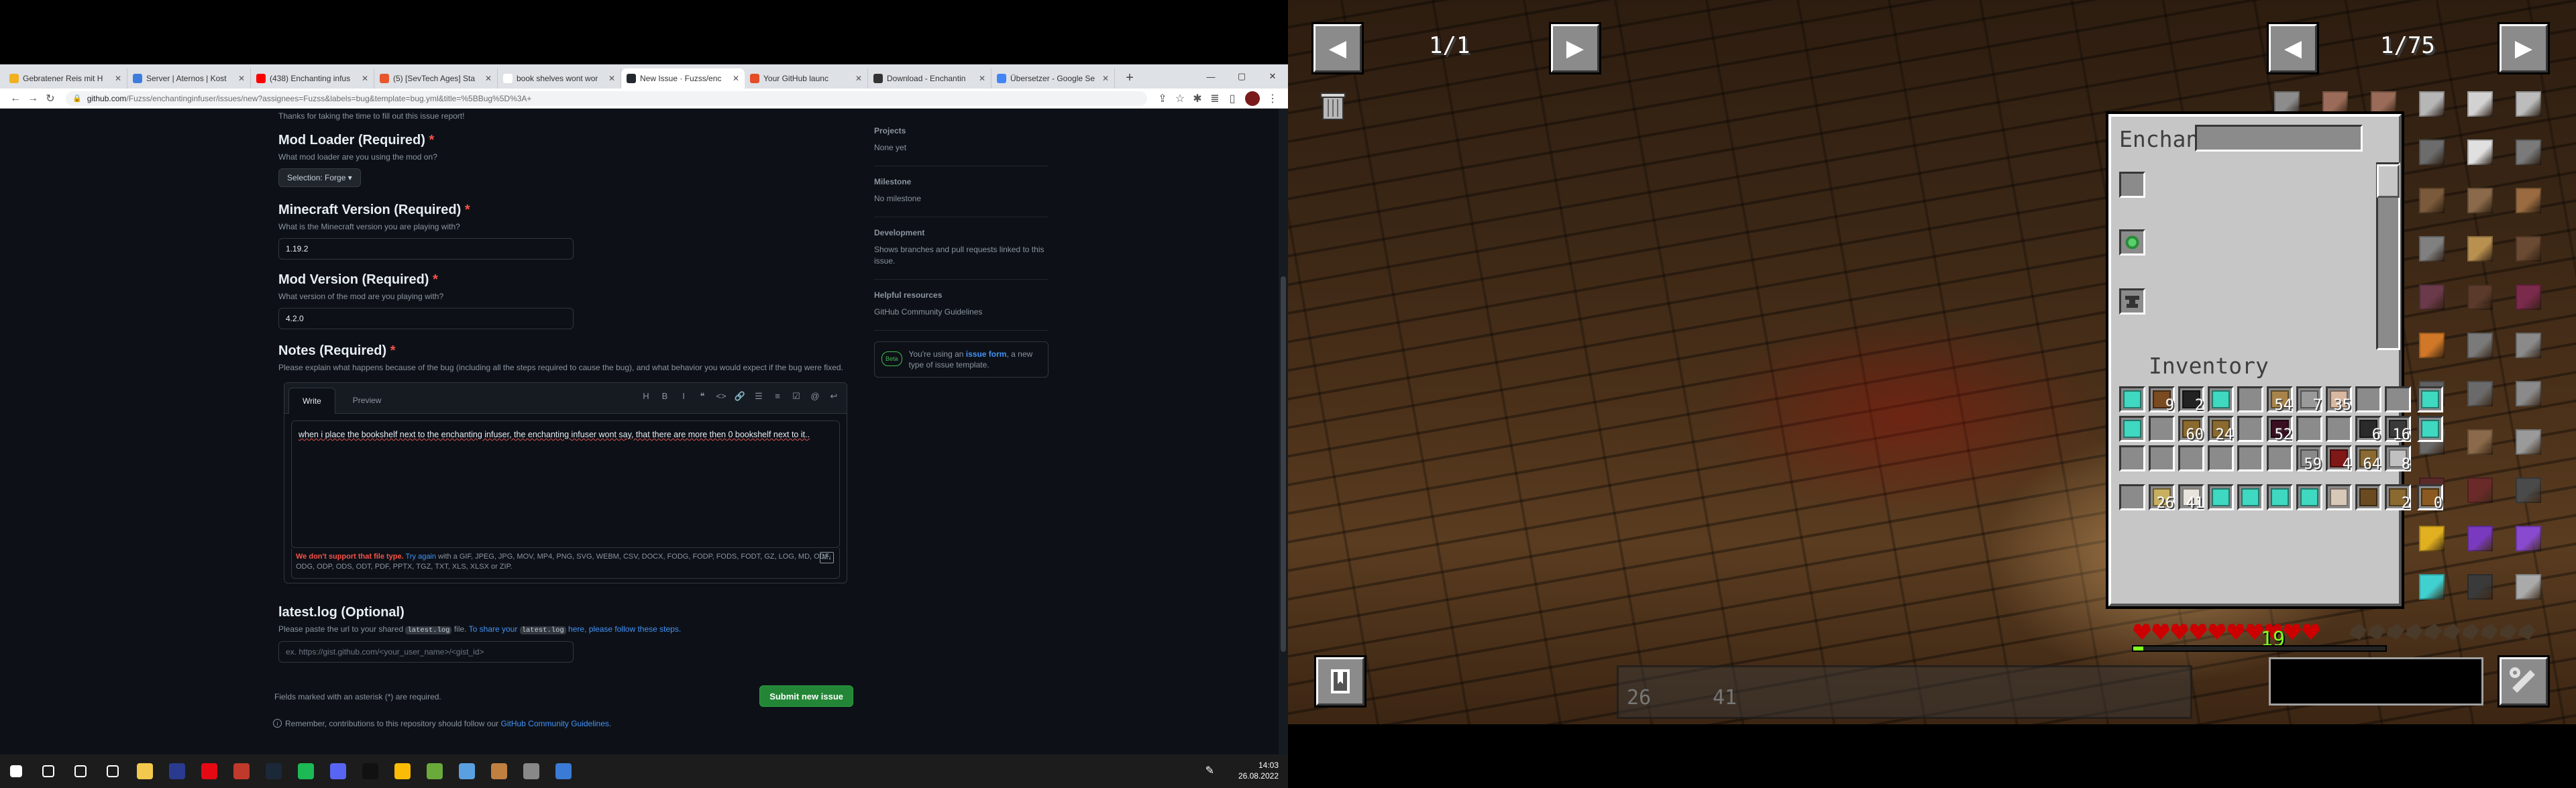  Describe the element at coordinates (1337, 48) in the screenshot. I see `bookmark-prev-button: ◀` at that location.